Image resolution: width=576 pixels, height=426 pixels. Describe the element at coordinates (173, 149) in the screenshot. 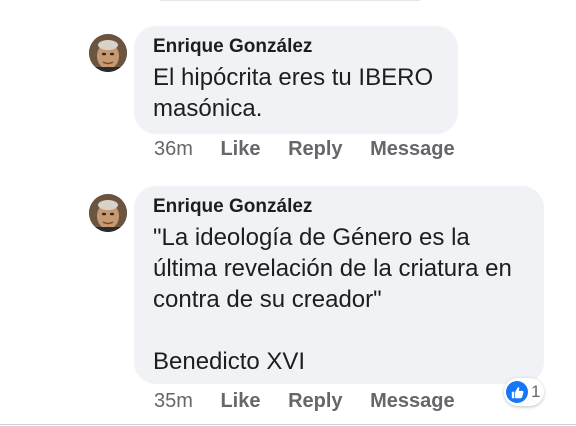

I see `comment-timestamp: 36m` at that location.